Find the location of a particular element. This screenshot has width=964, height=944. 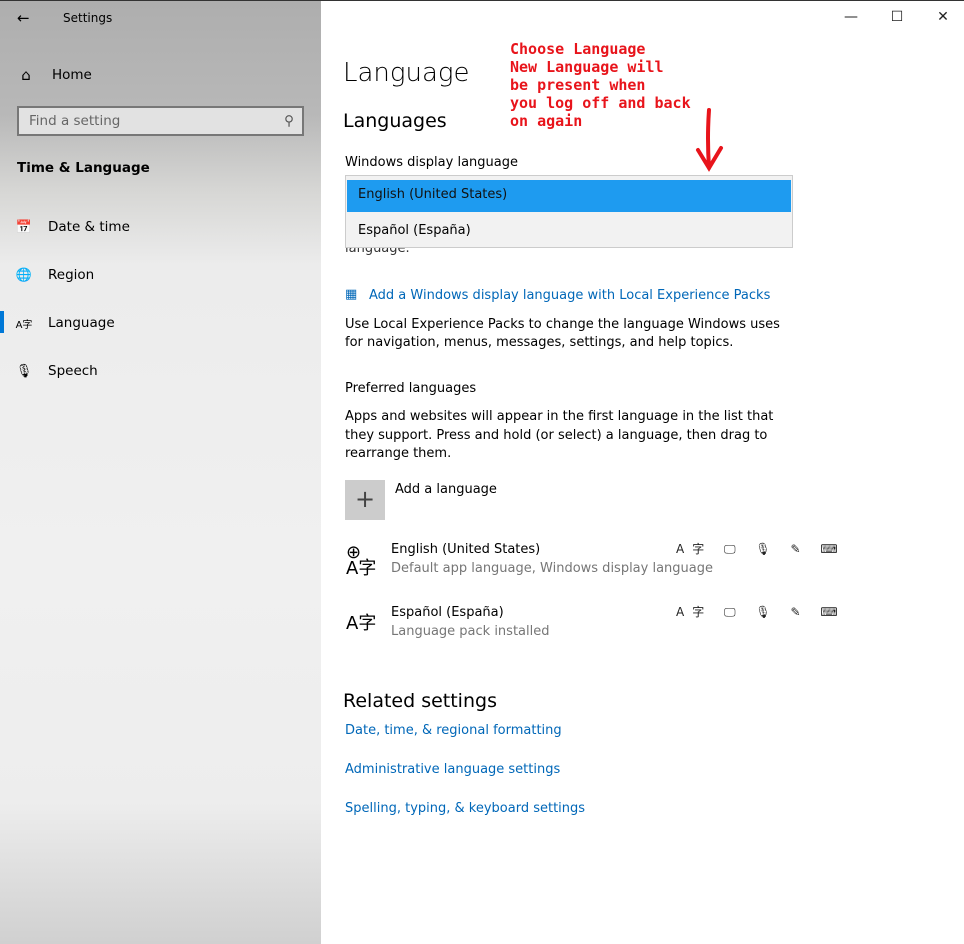

dropdown-option-espanol: Español (España) is located at coordinates (569, 232).